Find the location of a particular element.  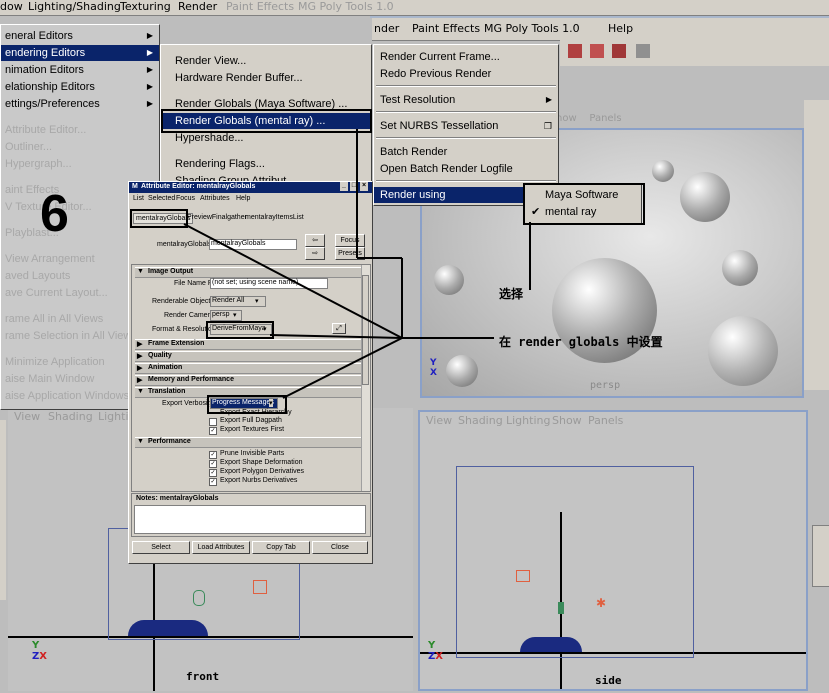

menu-animation-editors: nimation Editors ▶ is located at coordinates (80, 70).